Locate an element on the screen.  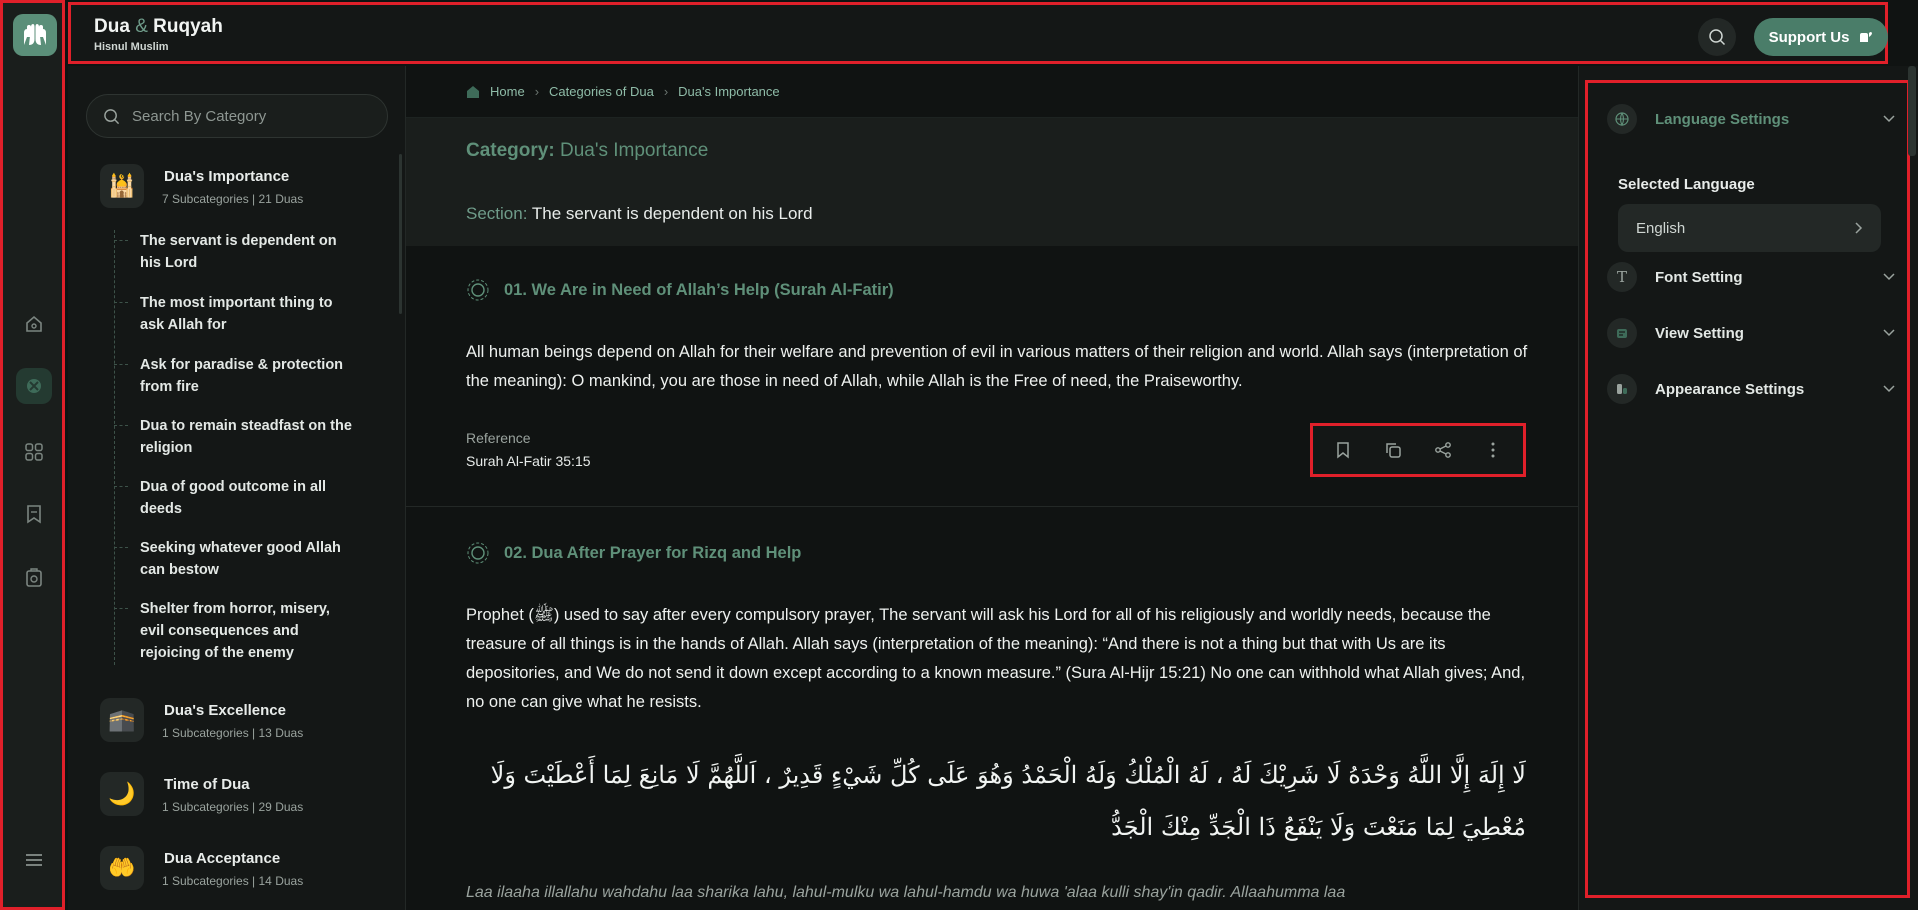
category-icon: 🤲 is located at coordinates (122, 868).